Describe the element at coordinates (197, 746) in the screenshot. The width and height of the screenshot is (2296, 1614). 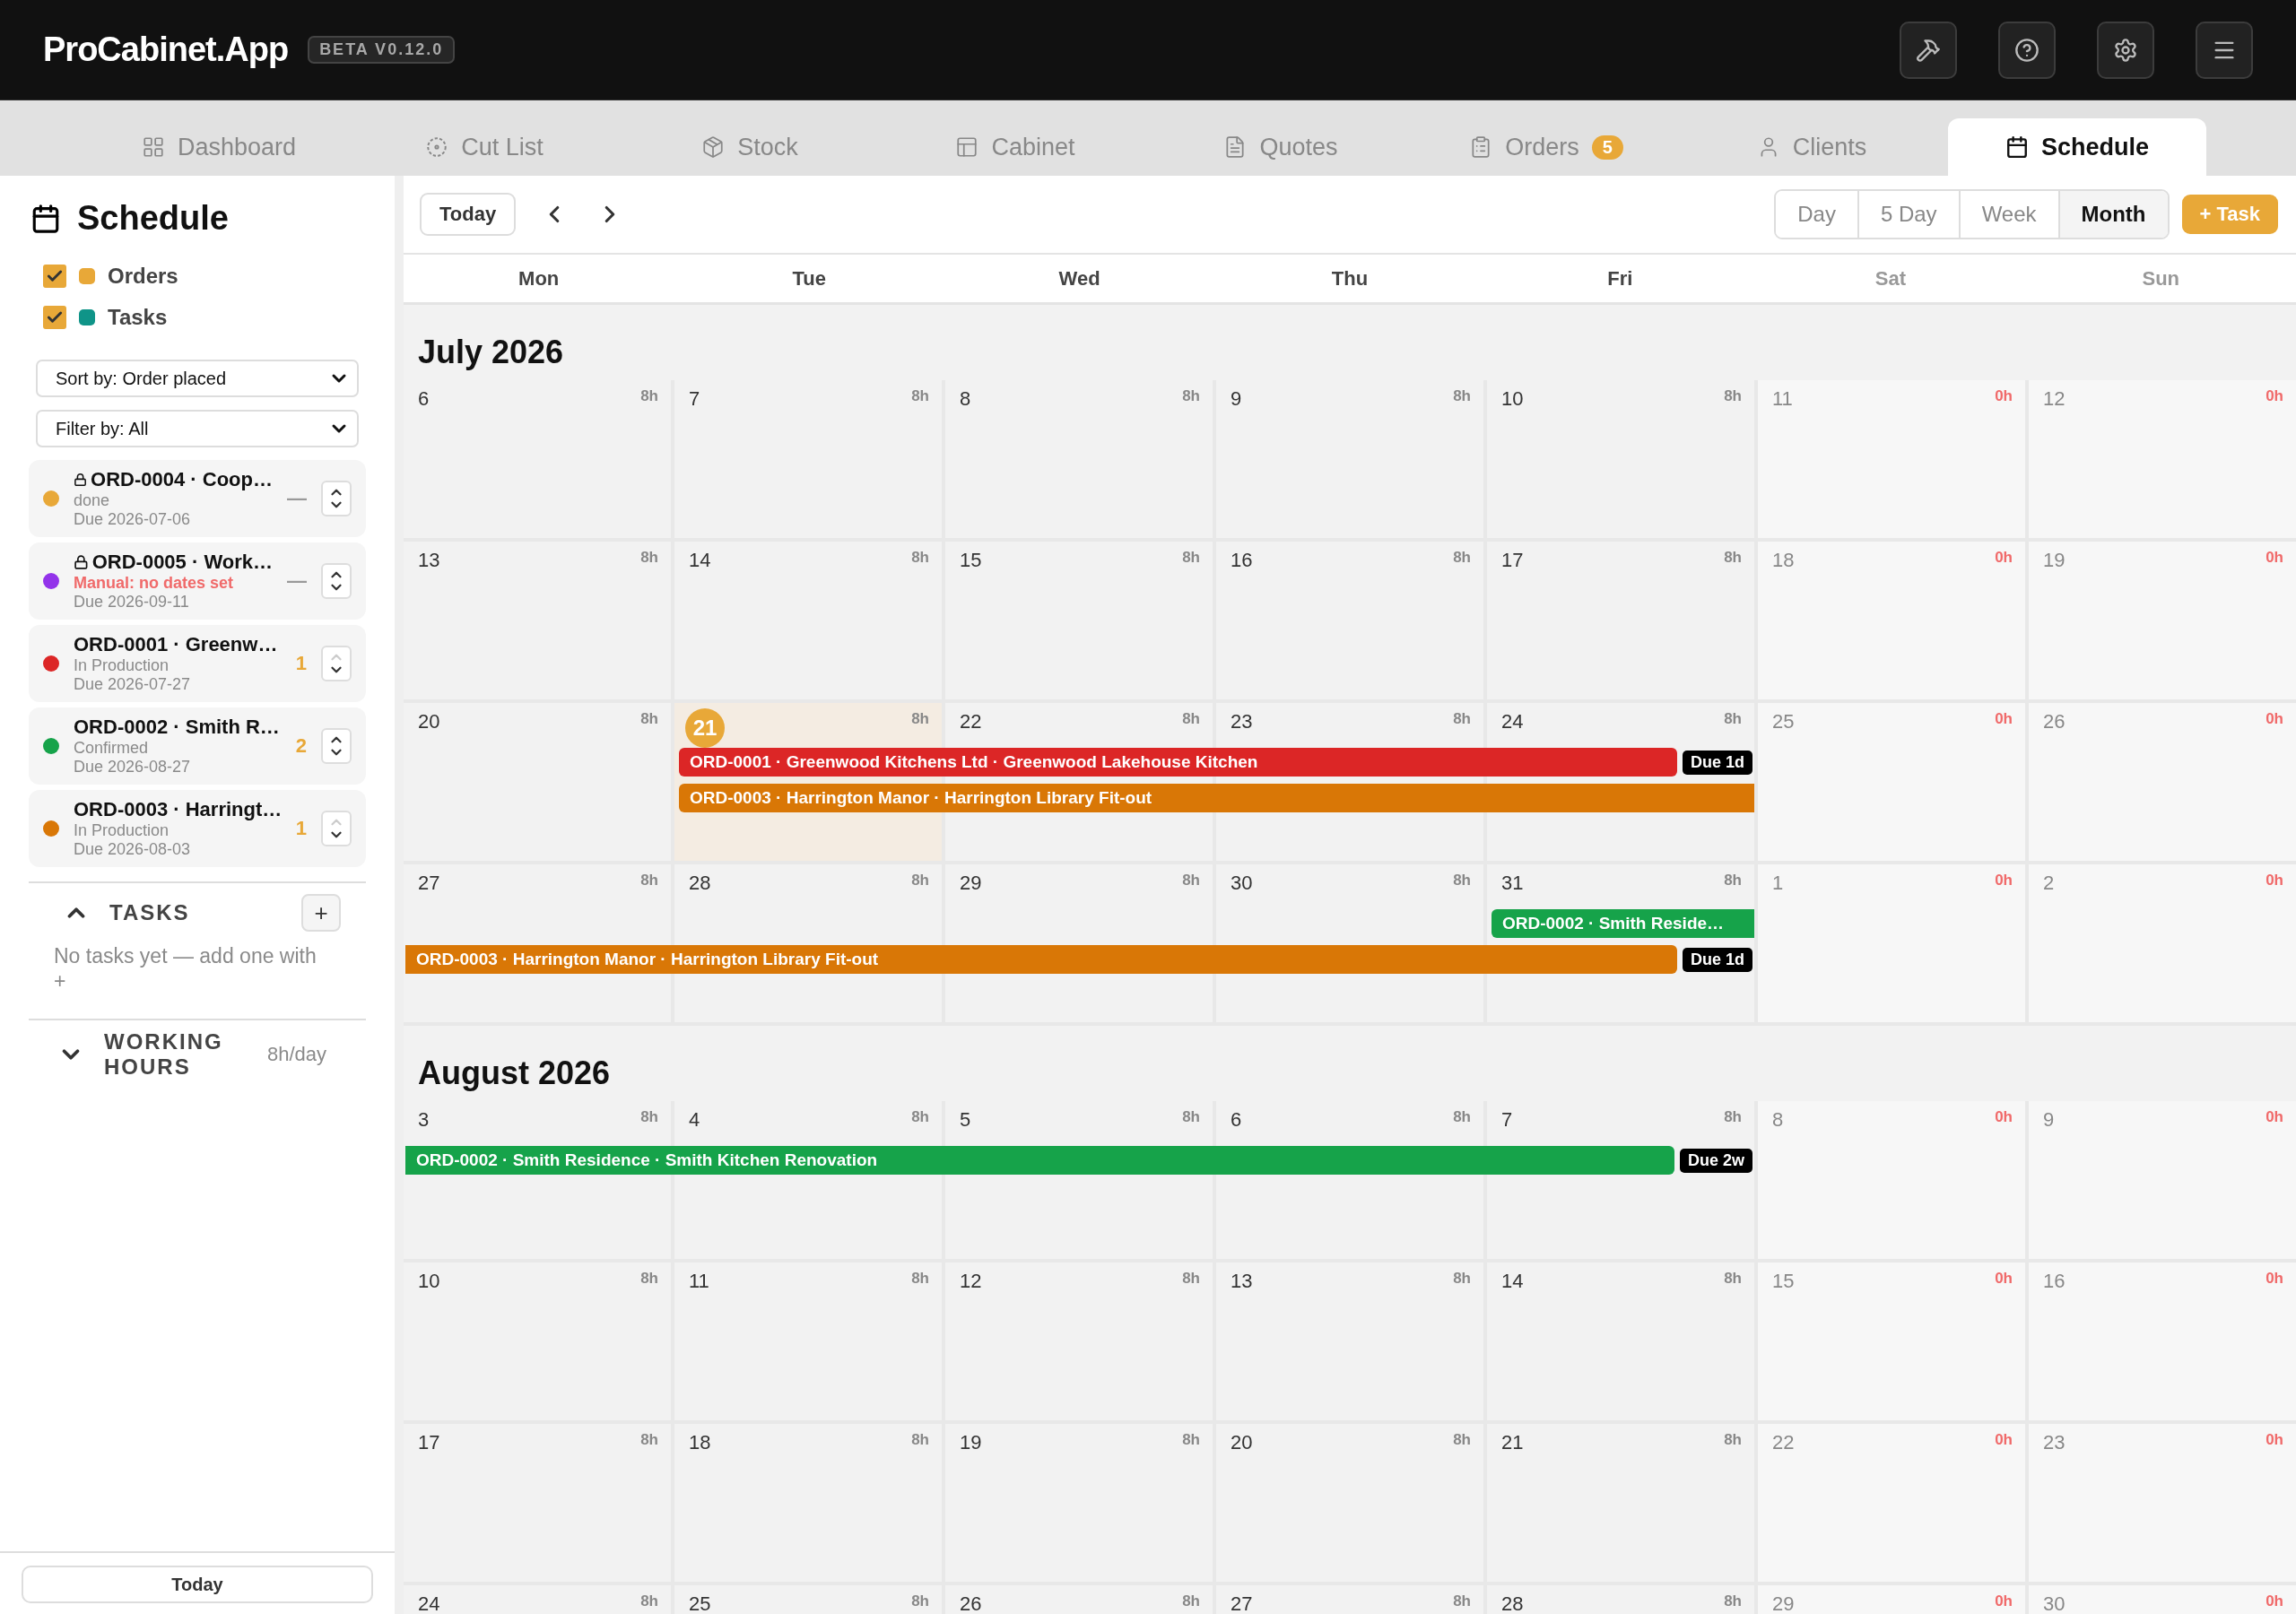
I see `order-card: ORD-0002 · Smith R… Confirmed Due 2026-08-27 2` at that location.